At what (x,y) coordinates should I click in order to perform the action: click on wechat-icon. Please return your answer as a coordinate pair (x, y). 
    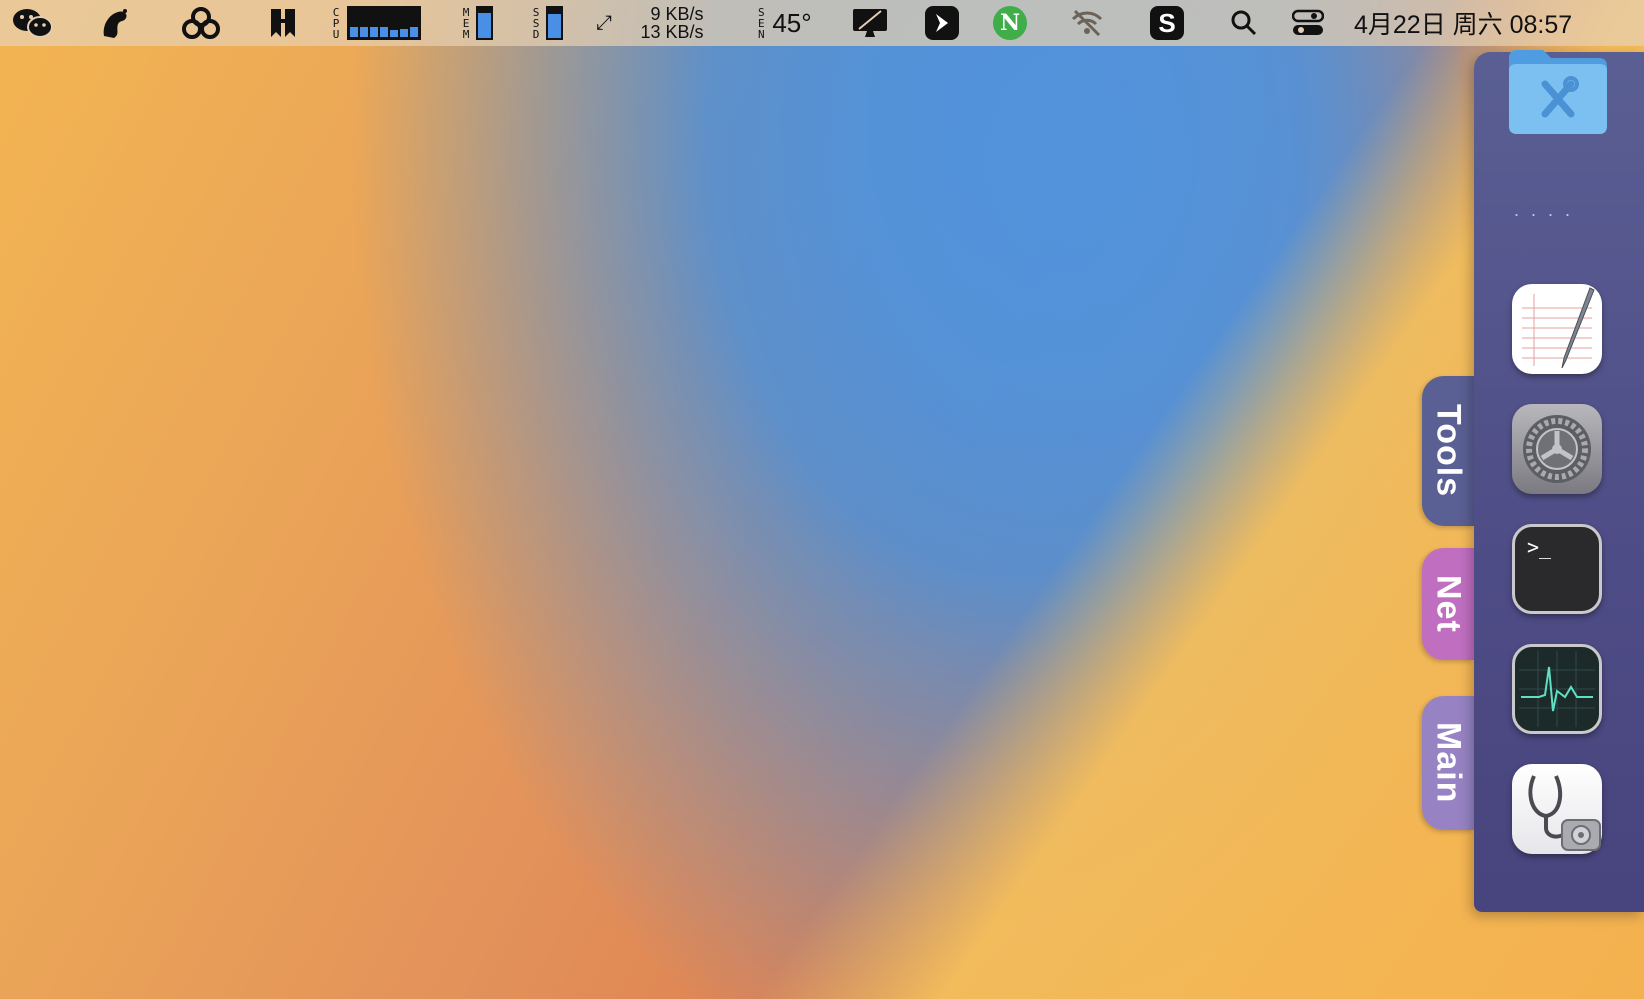
    Looking at the image, I should click on (33, 23).